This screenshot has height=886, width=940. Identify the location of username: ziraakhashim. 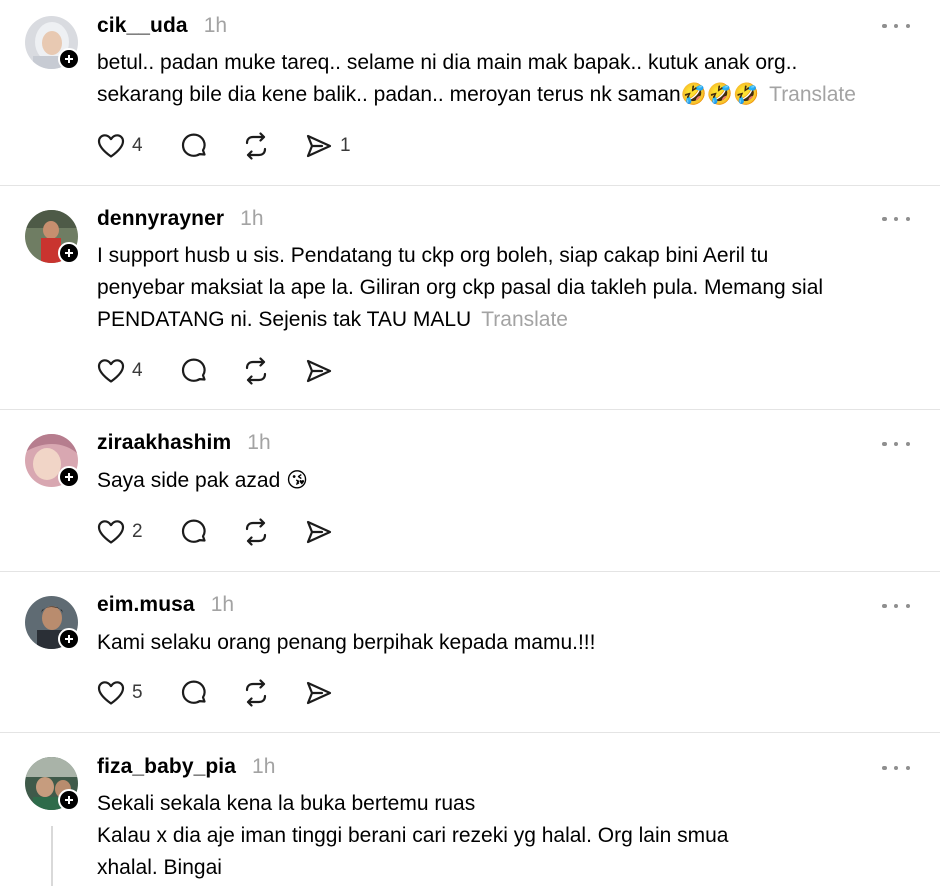
(164, 443).